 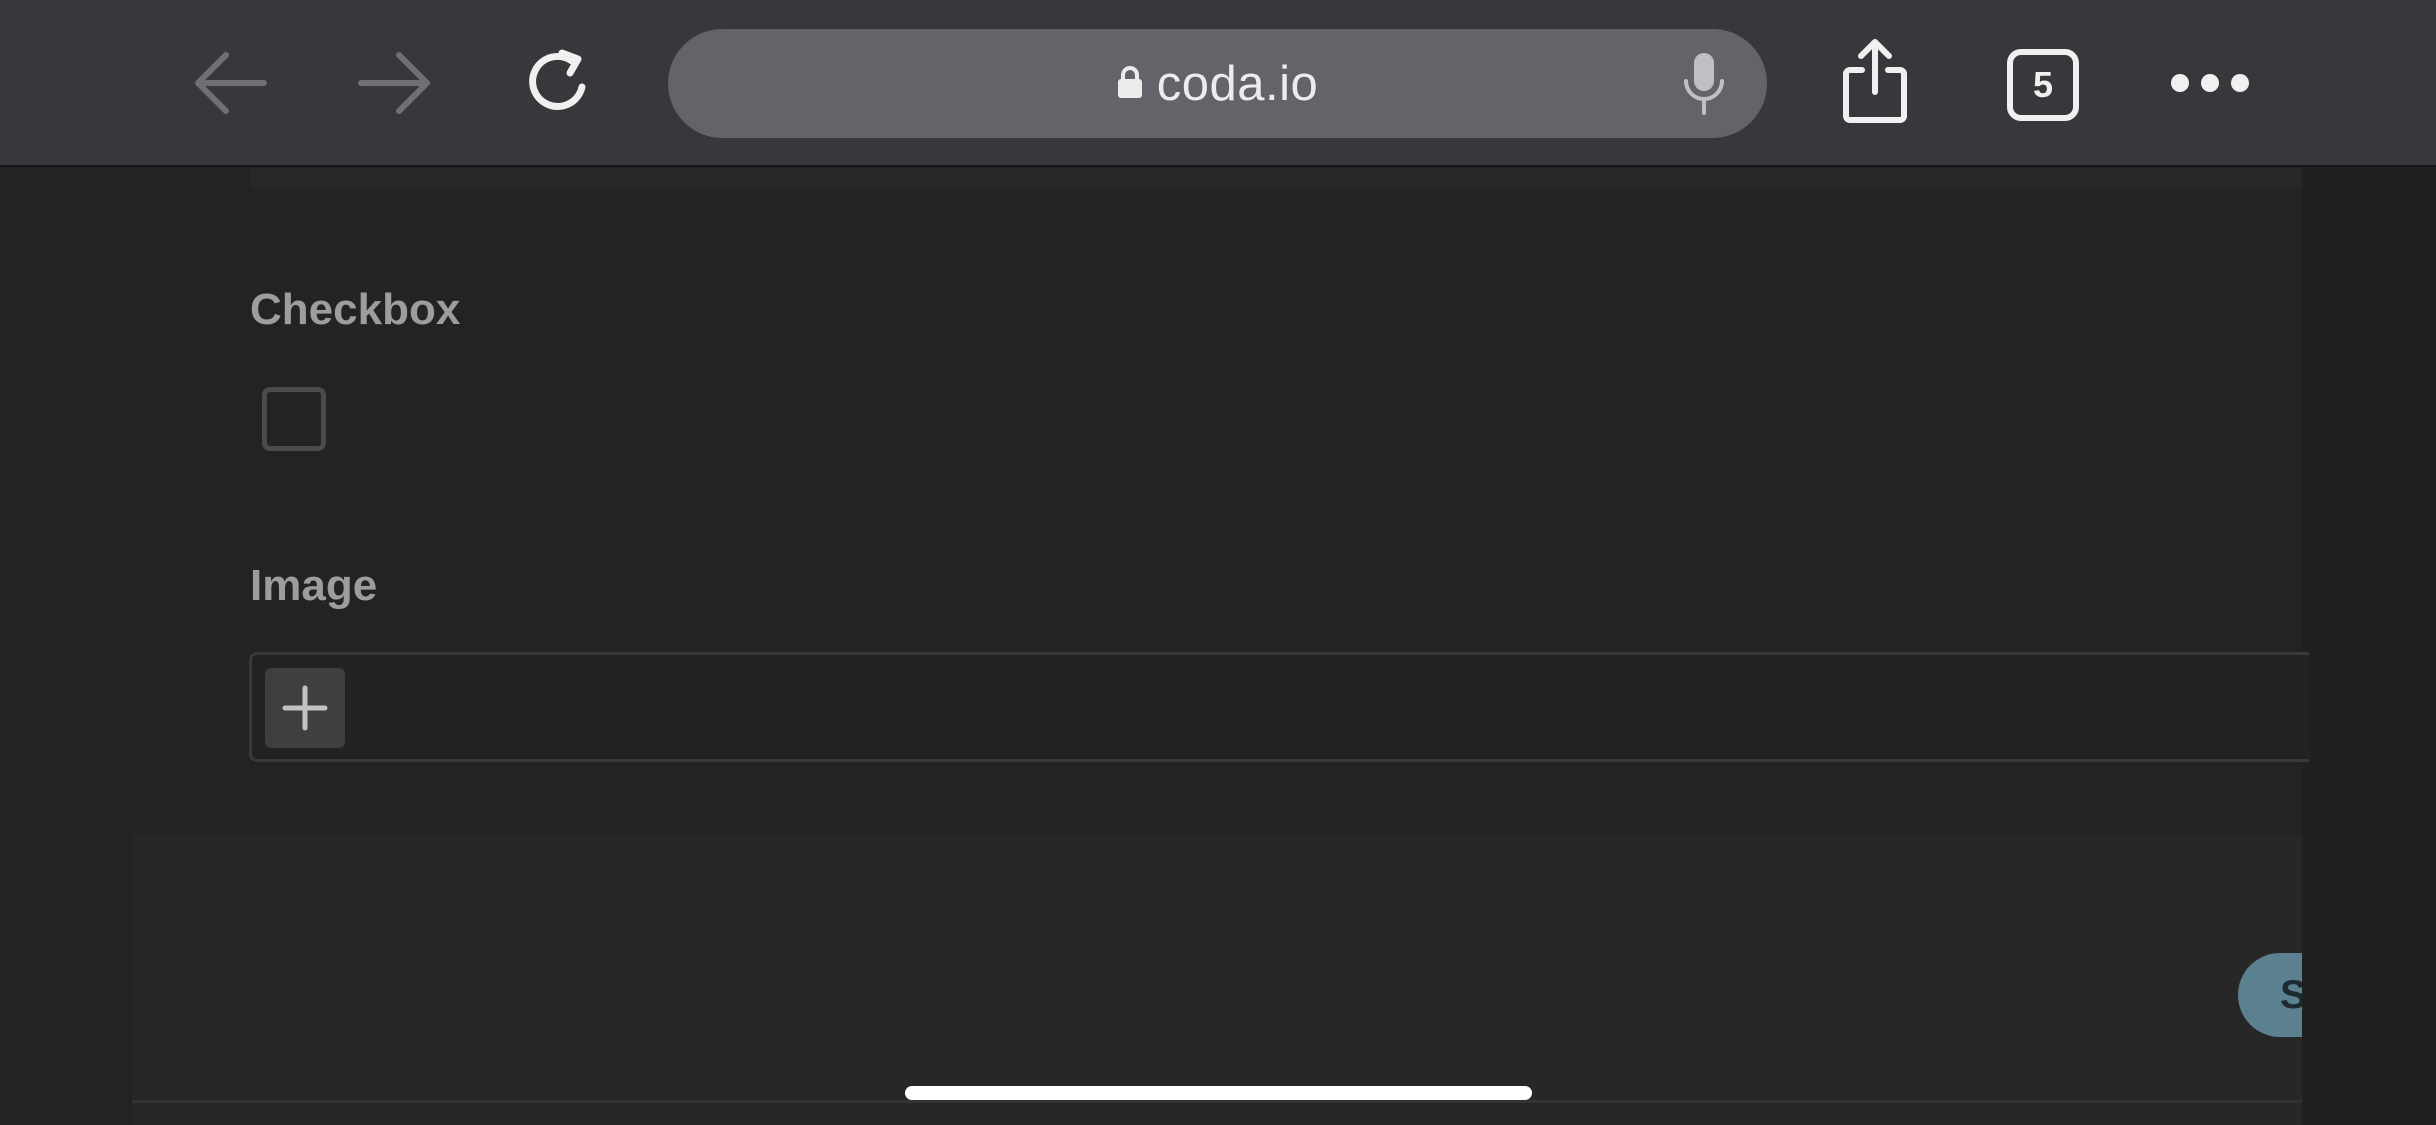 I want to click on left-gutter, so click(x=66, y=647).